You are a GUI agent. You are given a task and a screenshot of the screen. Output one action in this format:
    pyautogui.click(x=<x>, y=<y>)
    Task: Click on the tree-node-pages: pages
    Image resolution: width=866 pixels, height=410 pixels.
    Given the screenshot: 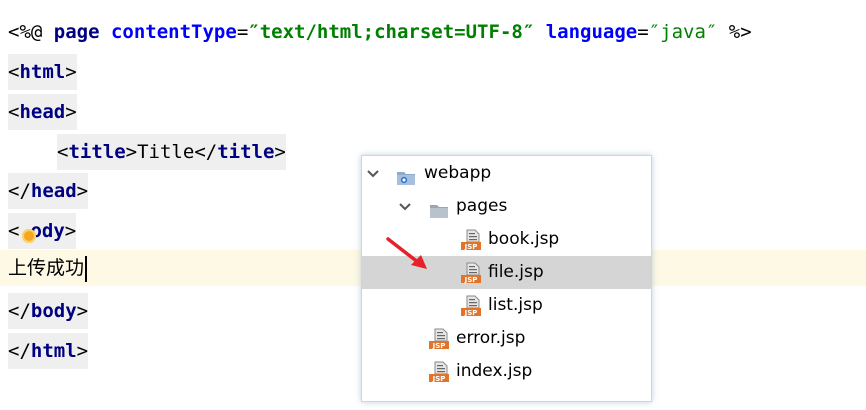 What is the action you would take?
    pyautogui.click(x=506, y=206)
    